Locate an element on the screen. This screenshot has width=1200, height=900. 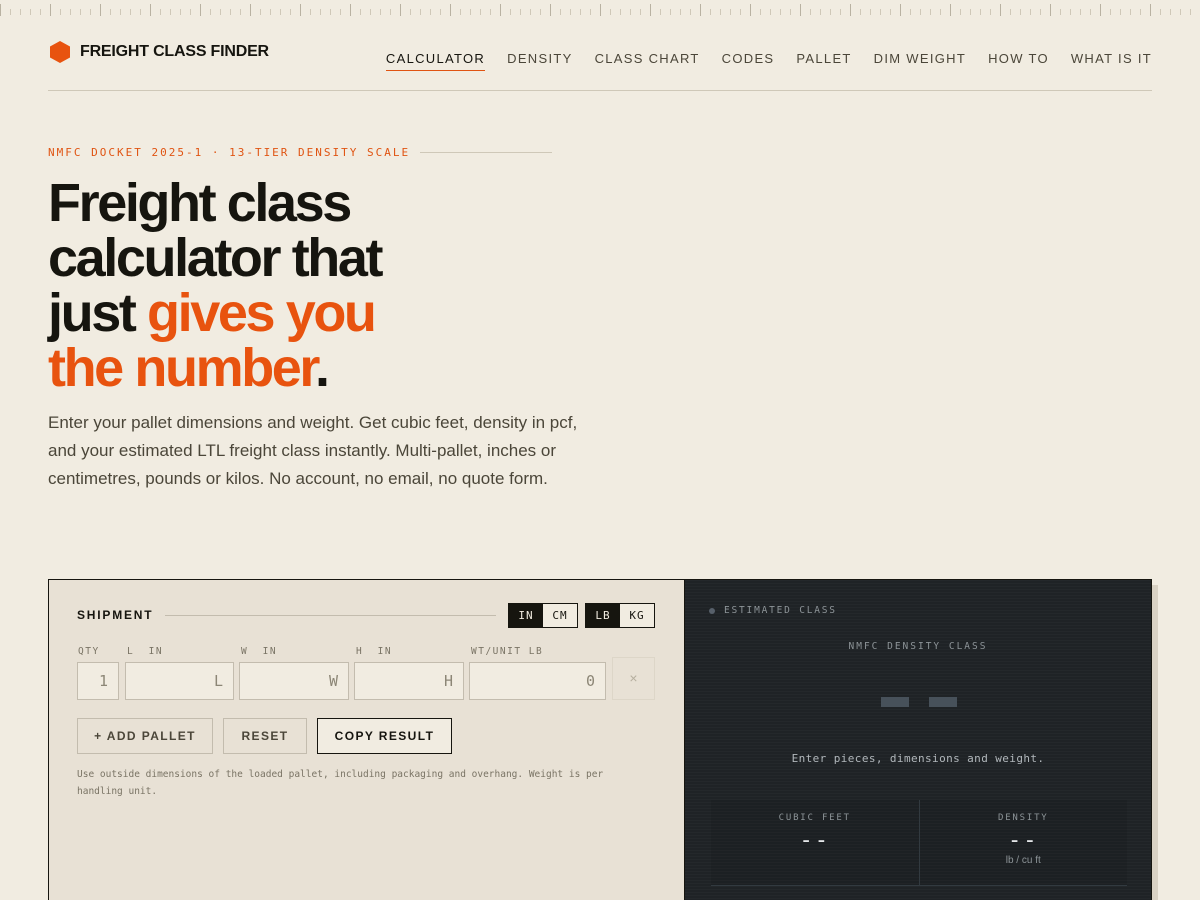
result-tag: ESTIMATED CLASS is located at coordinates (773, 610).